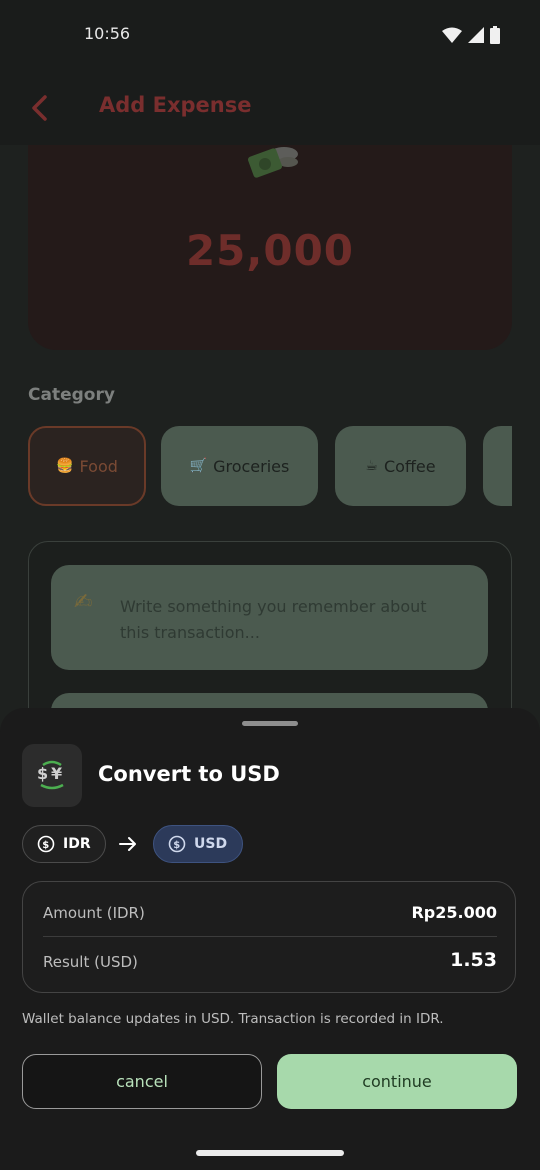 The image size is (540, 1170). Describe the element at coordinates (272, 162) in the screenshot. I see `money-with-wings-icon` at that location.